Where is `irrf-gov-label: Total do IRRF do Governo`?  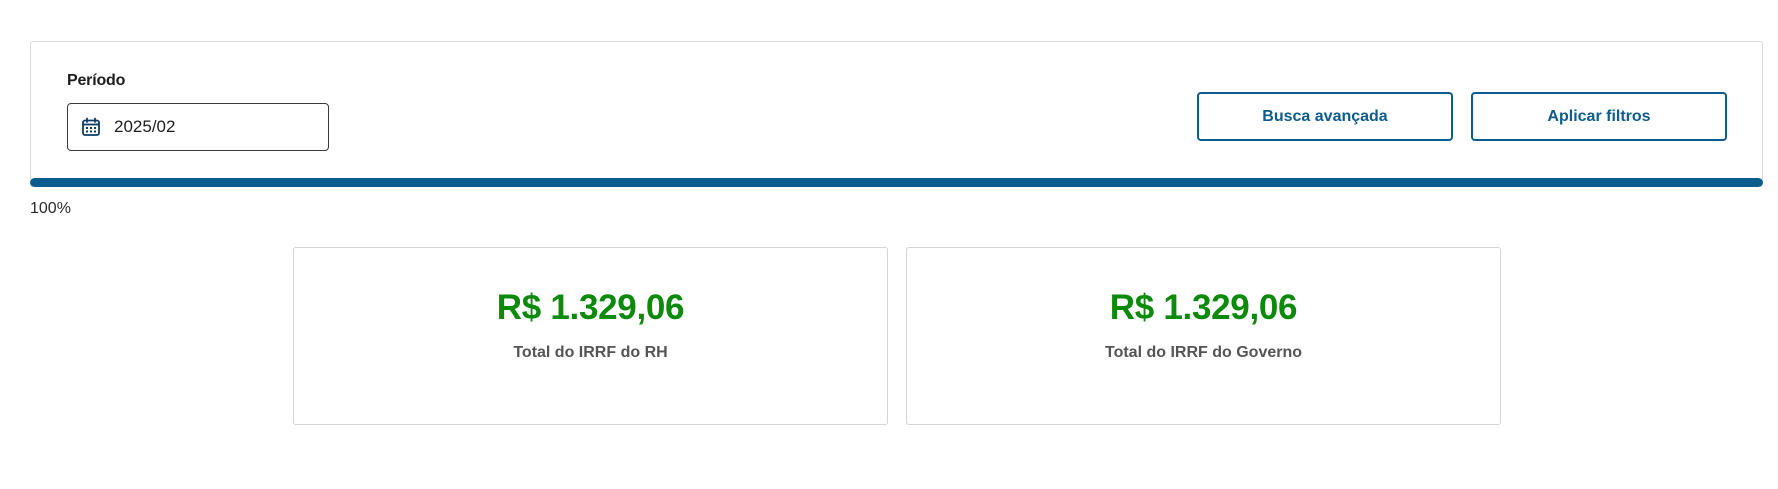
irrf-gov-label: Total do IRRF do Governo is located at coordinates (1203, 352).